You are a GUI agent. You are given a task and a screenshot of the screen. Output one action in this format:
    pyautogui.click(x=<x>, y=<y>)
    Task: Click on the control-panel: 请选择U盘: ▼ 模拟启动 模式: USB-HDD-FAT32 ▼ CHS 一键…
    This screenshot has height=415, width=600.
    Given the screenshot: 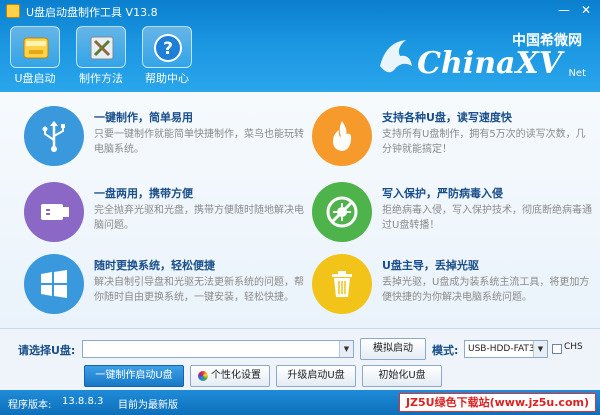 What is the action you would take?
    pyautogui.click(x=300, y=359)
    